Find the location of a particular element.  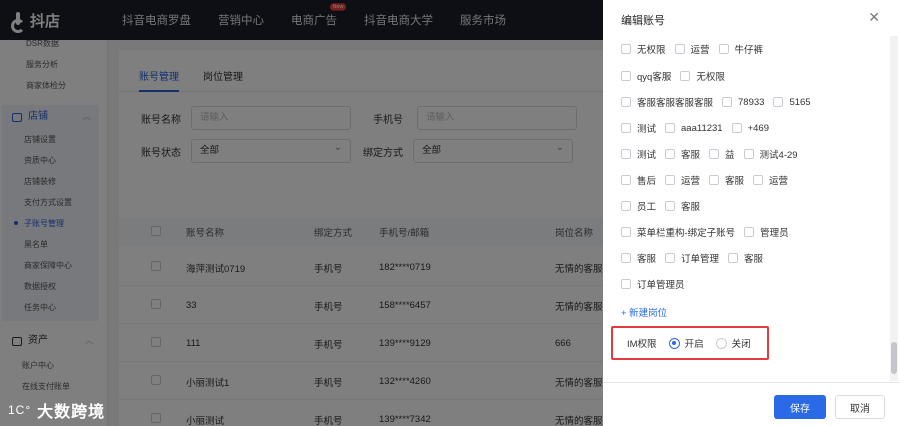

im-off-option: 关闭 is located at coordinates (733, 343).